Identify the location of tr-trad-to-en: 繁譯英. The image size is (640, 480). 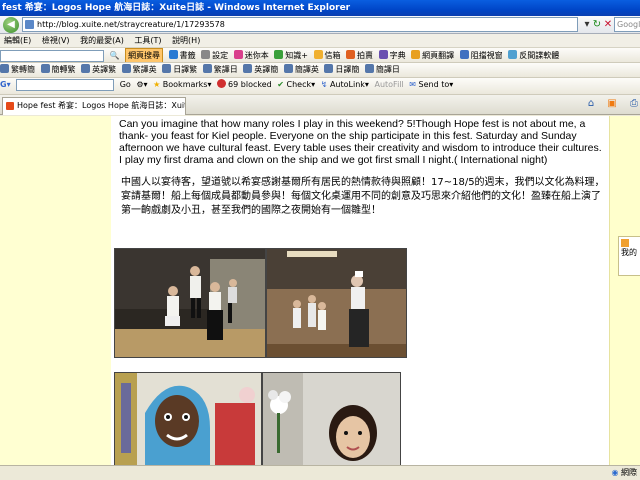
(139, 70).